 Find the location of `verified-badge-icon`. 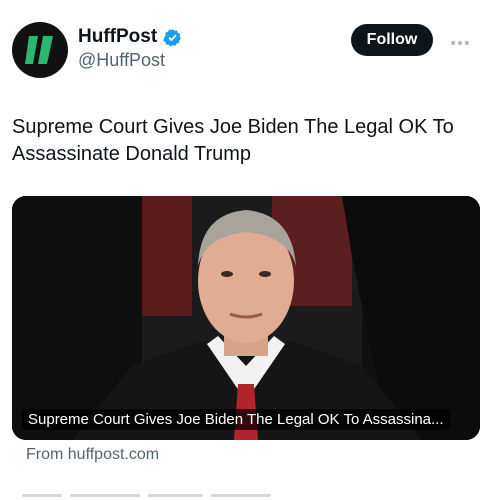

verified-badge-icon is located at coordinates (172, 37).